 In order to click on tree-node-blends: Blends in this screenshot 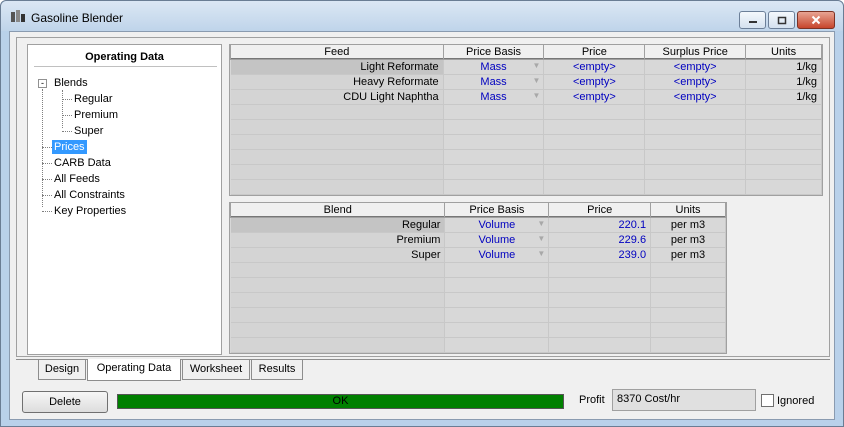, I will do `click(71, 83)`.